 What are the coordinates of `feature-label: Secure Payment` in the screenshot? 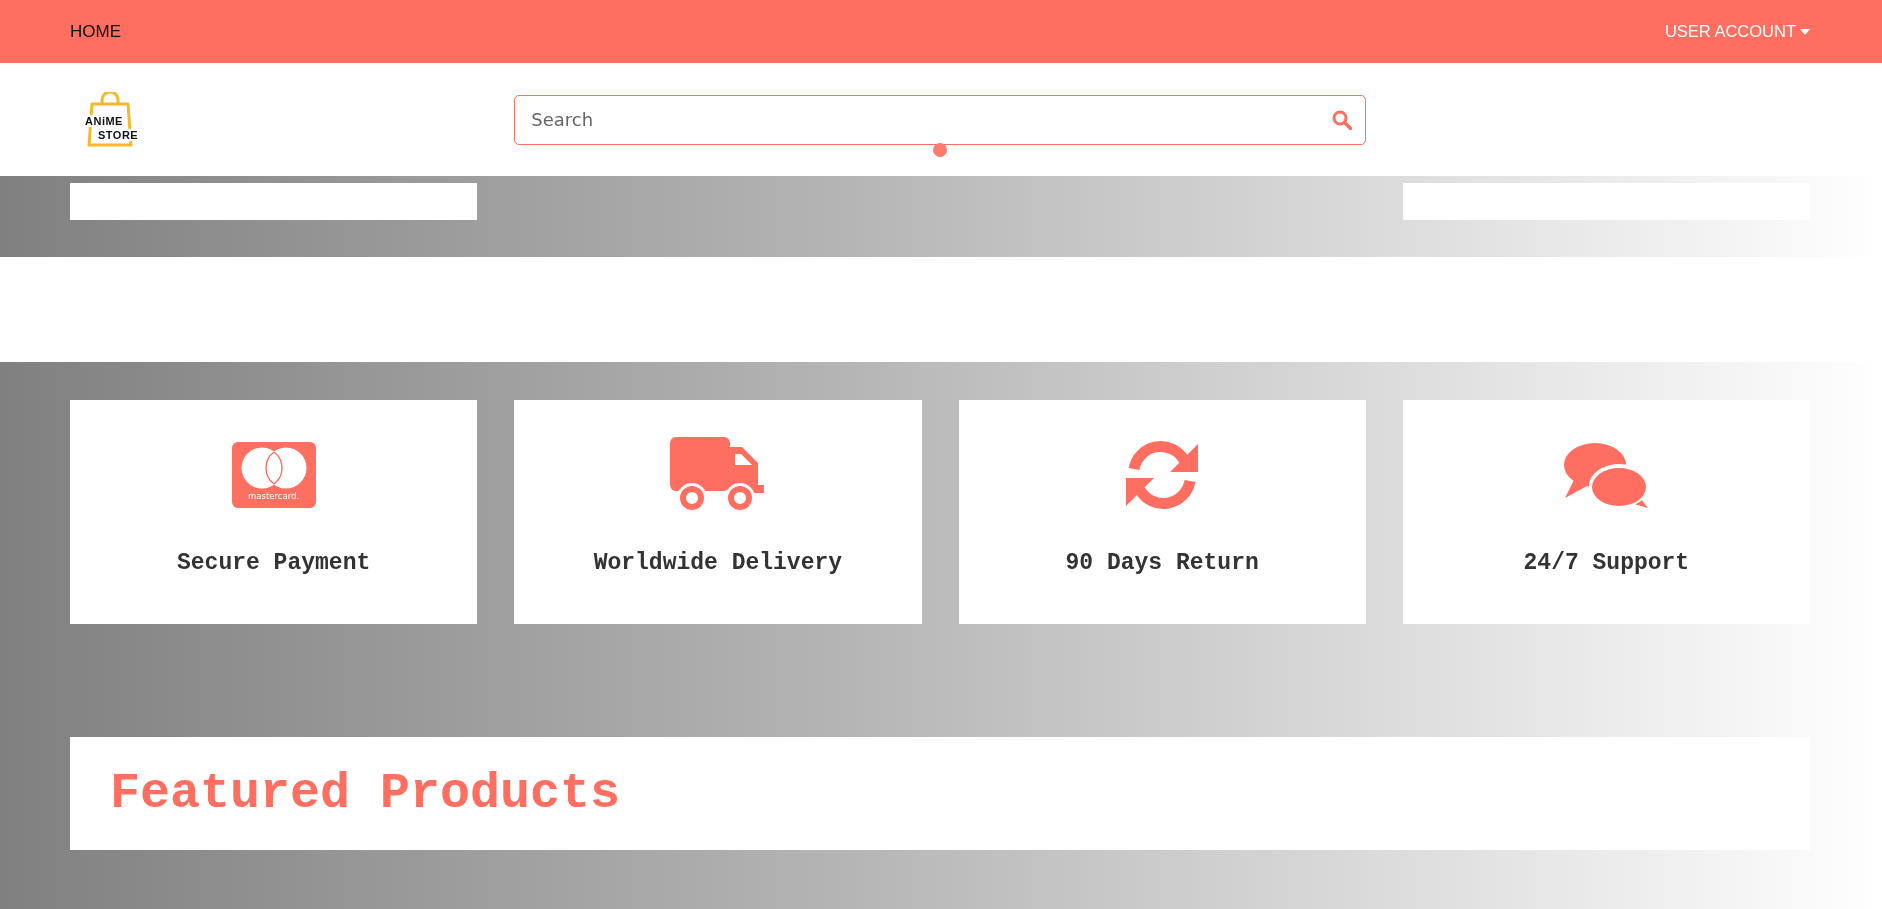 It's located at (274, 563).